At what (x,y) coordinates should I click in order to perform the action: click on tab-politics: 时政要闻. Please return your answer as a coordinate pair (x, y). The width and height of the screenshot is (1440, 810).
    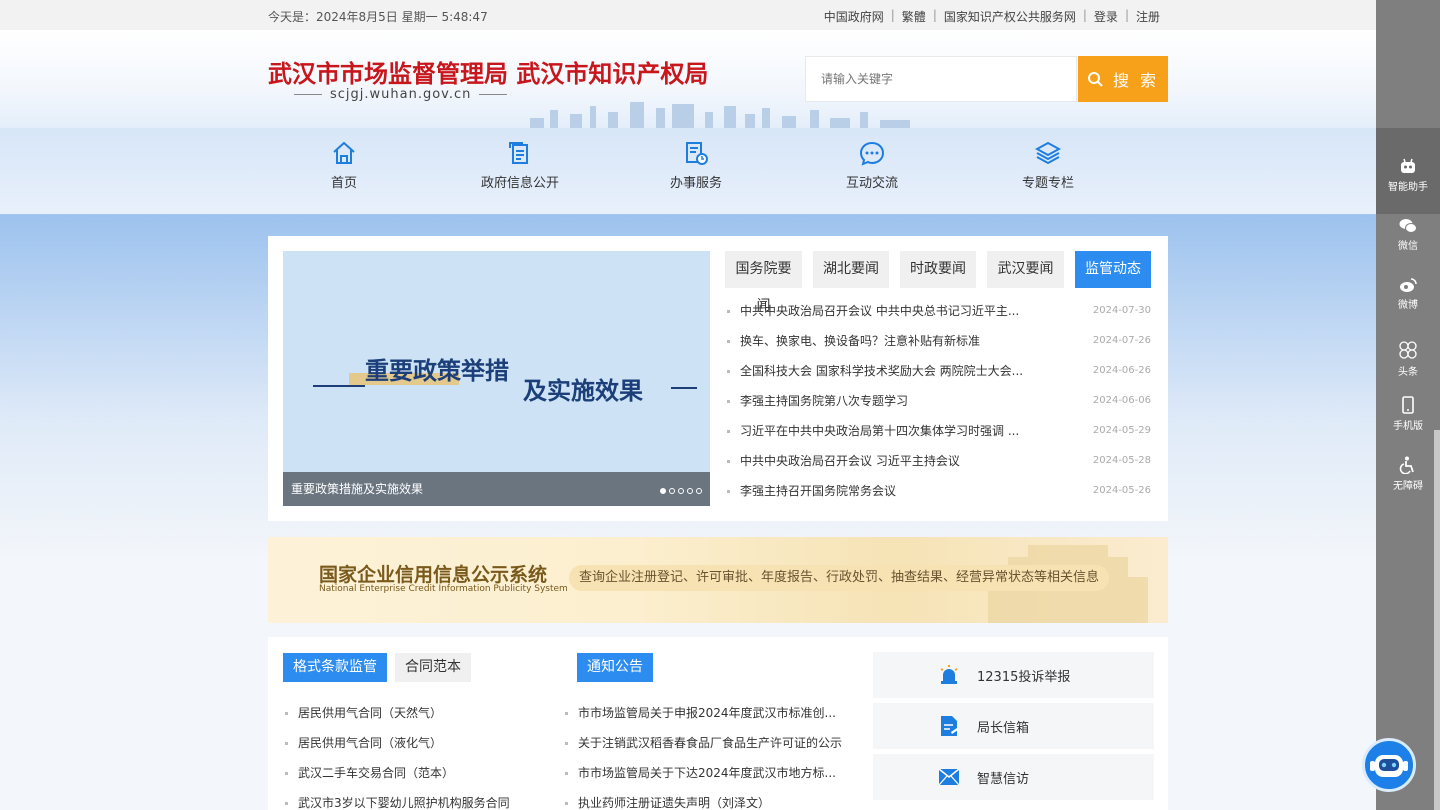
    Looking at the image, I should click on (938, 269).